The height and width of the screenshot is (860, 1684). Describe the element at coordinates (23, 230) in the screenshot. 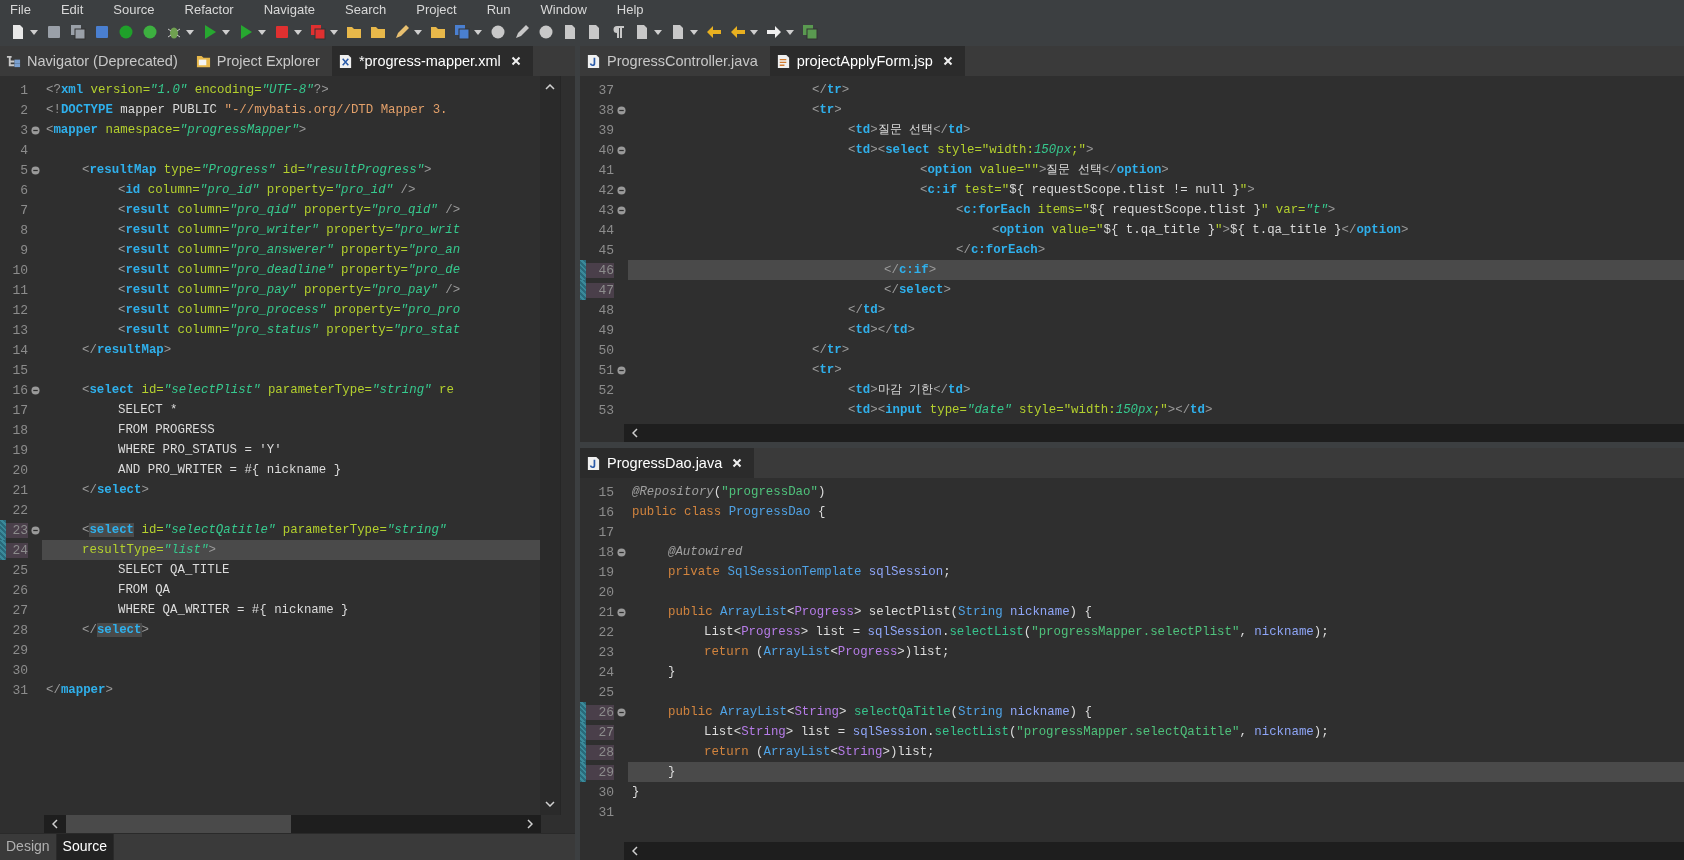

I see `line-number: 8` at that location.